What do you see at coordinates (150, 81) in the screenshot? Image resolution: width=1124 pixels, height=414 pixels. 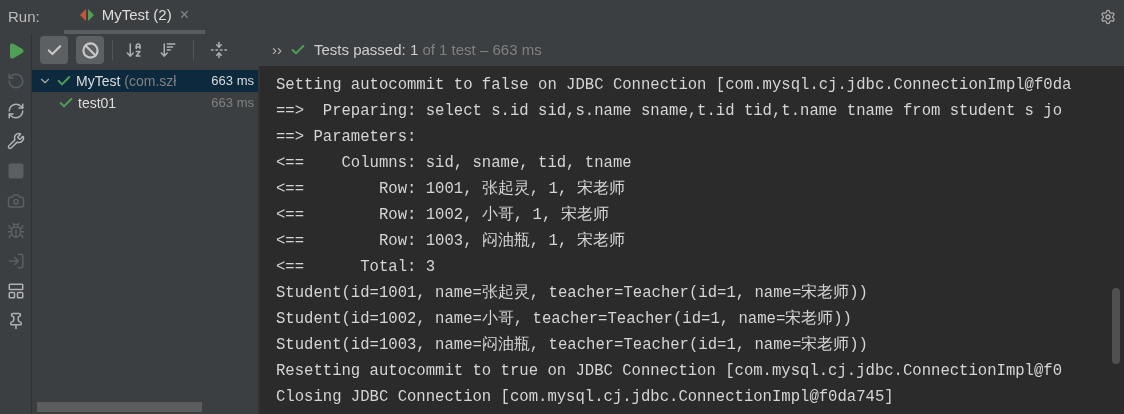 I see `test-package: (com.szł` at bounding box center [150, 81].